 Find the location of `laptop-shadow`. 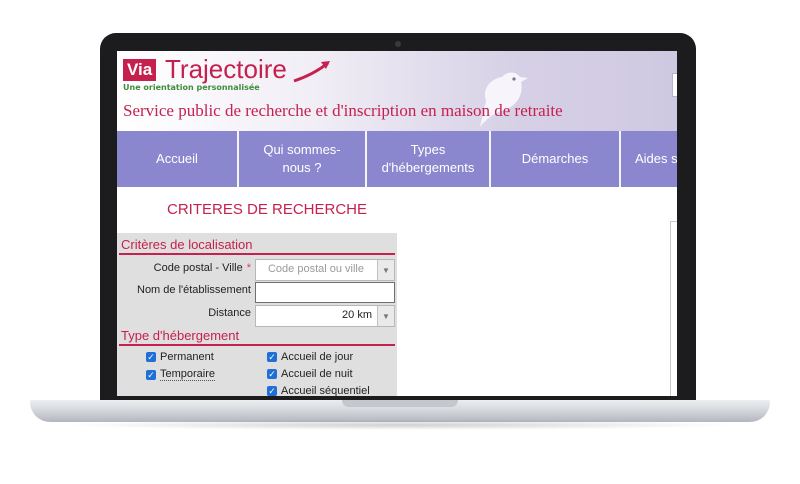

laptop-shadow is located at coordinates (400, 425).